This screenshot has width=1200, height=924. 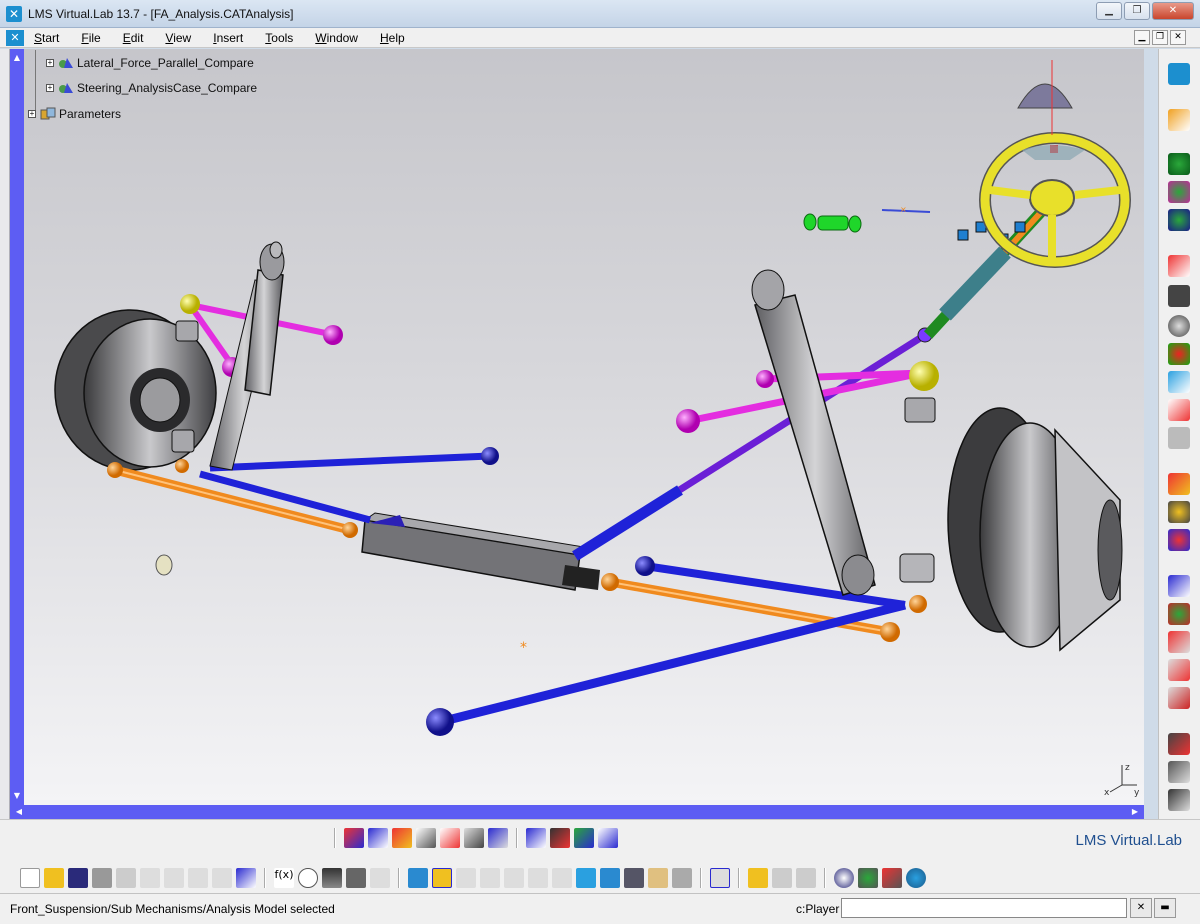 I want to click on menu-tools: Tools, so click(x=279, y=38).